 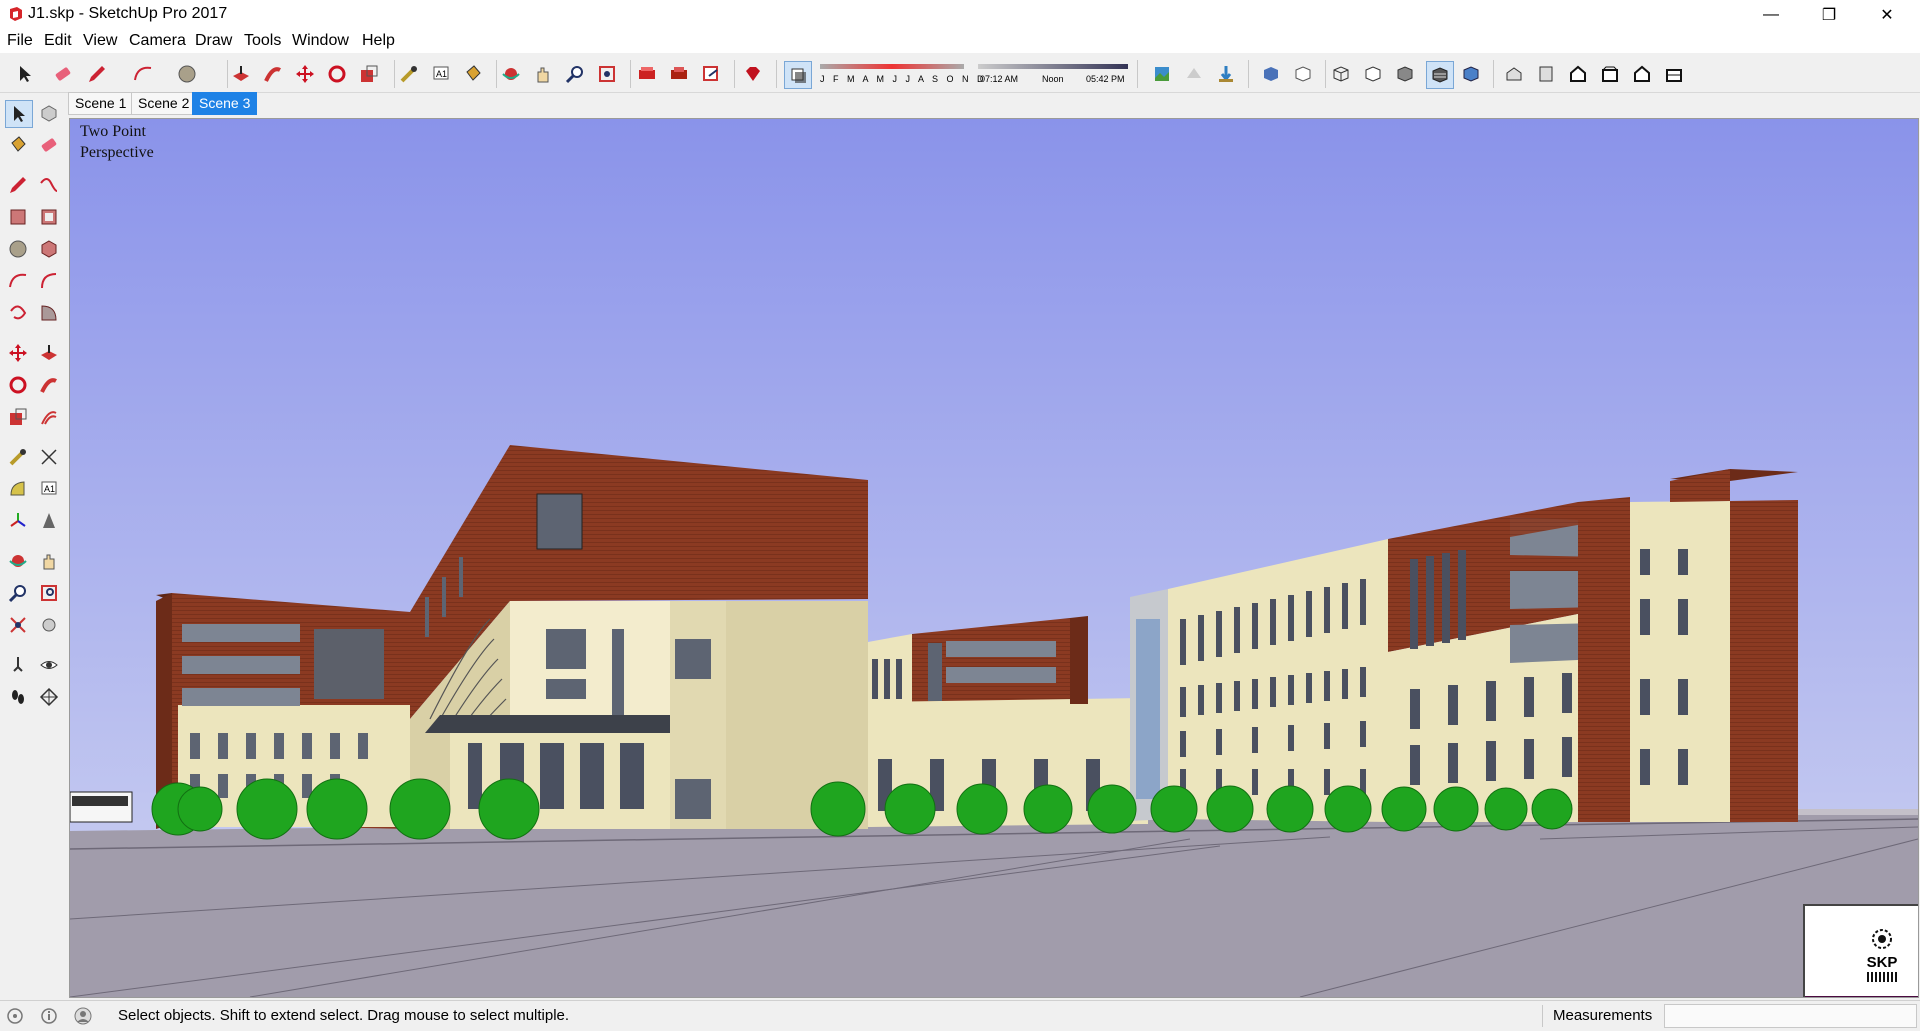 I want to click on zoom-button, so click(x=575, y=74).